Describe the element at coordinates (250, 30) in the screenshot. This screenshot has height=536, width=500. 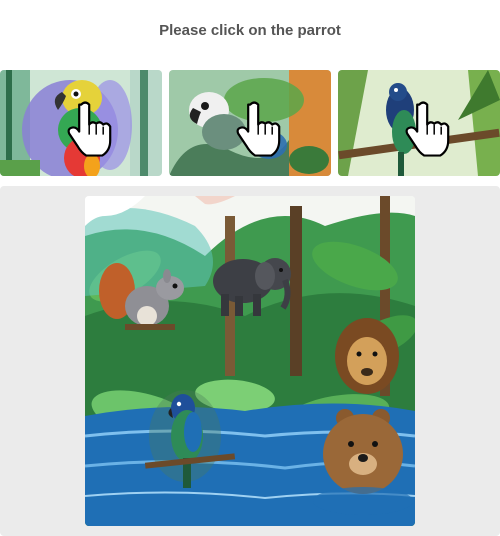
I see `captcha-prompt: Please click on the parrot` at that location.